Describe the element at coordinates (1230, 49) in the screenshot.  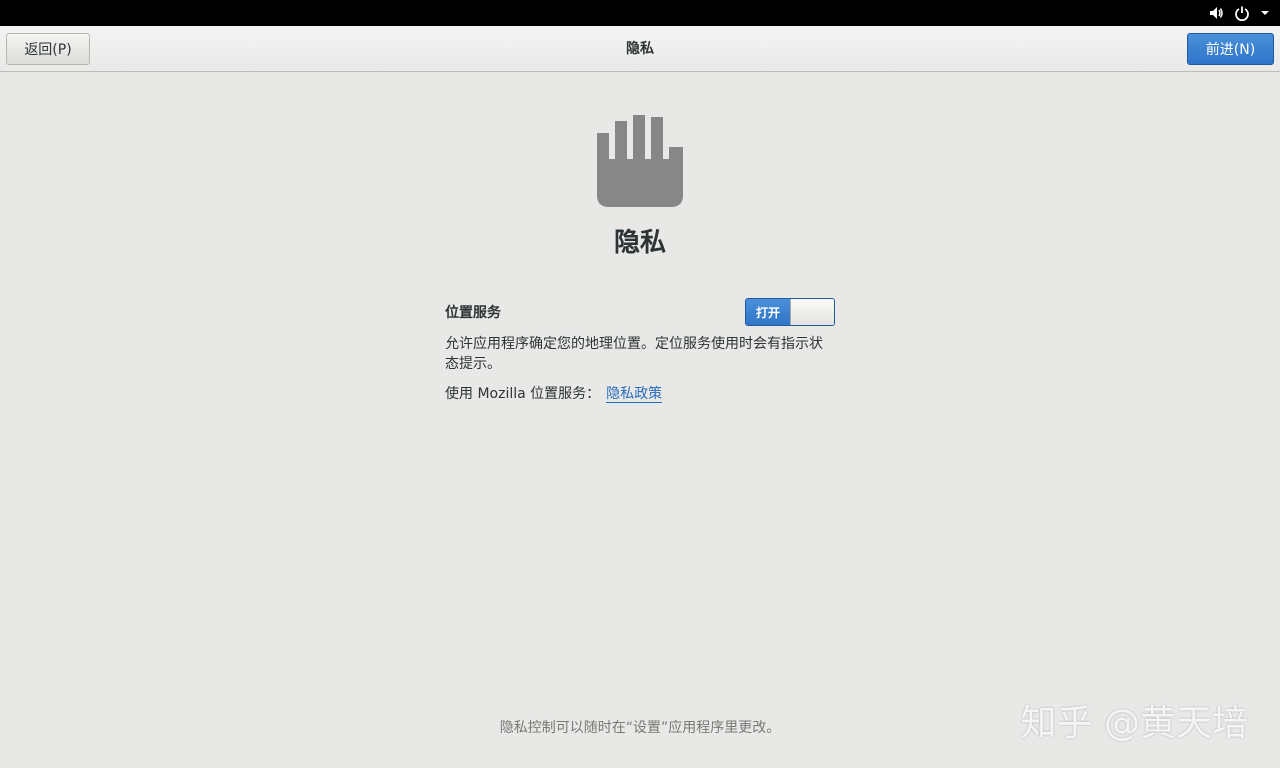
I see `next-button: 前进(N)` at that location.